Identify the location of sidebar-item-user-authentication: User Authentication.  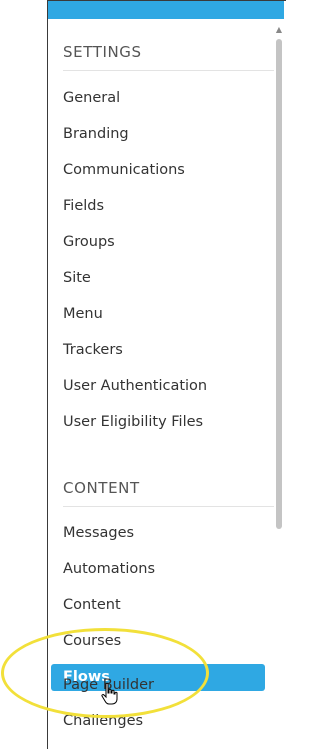
(135, 386).